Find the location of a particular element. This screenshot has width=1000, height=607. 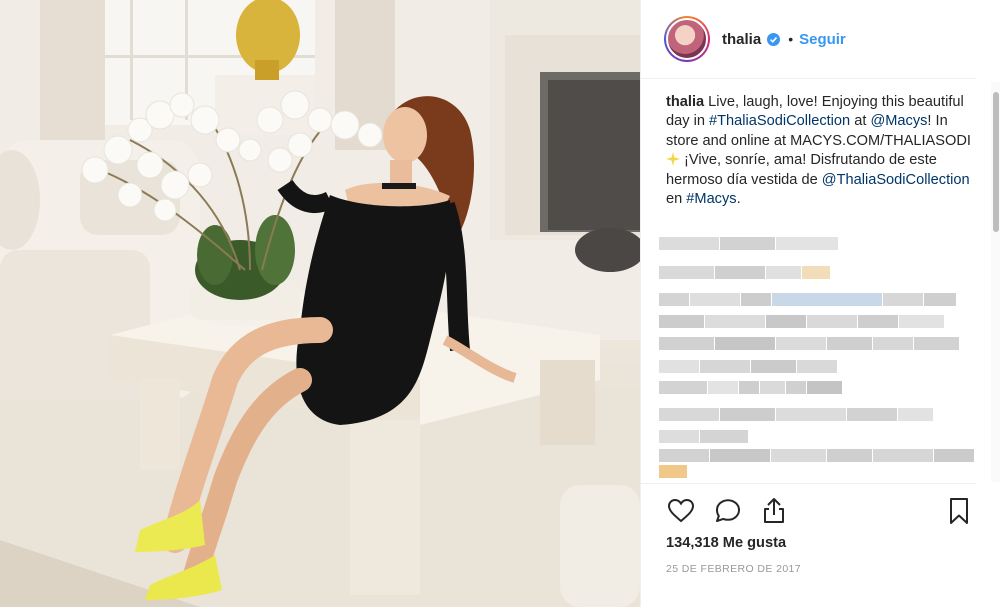

obscured-comments is located at coordinates (819, 357).